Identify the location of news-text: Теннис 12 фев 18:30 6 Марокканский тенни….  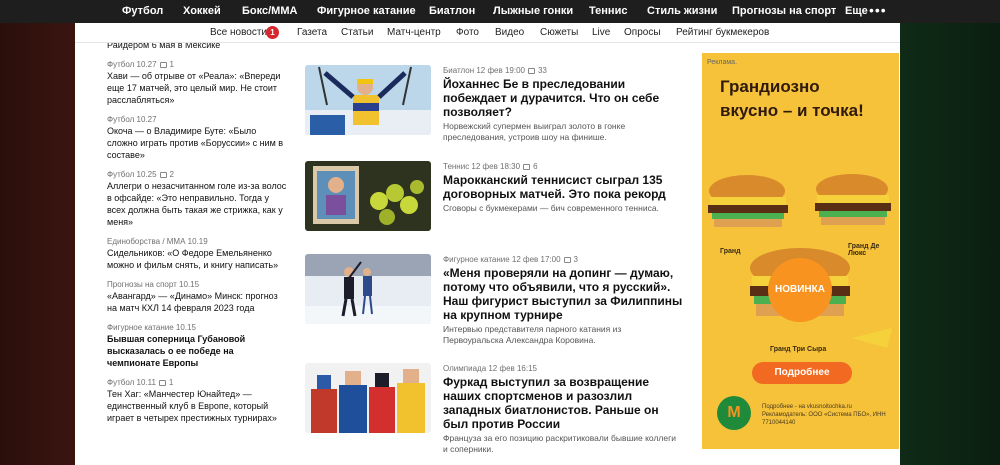
(563, 187).